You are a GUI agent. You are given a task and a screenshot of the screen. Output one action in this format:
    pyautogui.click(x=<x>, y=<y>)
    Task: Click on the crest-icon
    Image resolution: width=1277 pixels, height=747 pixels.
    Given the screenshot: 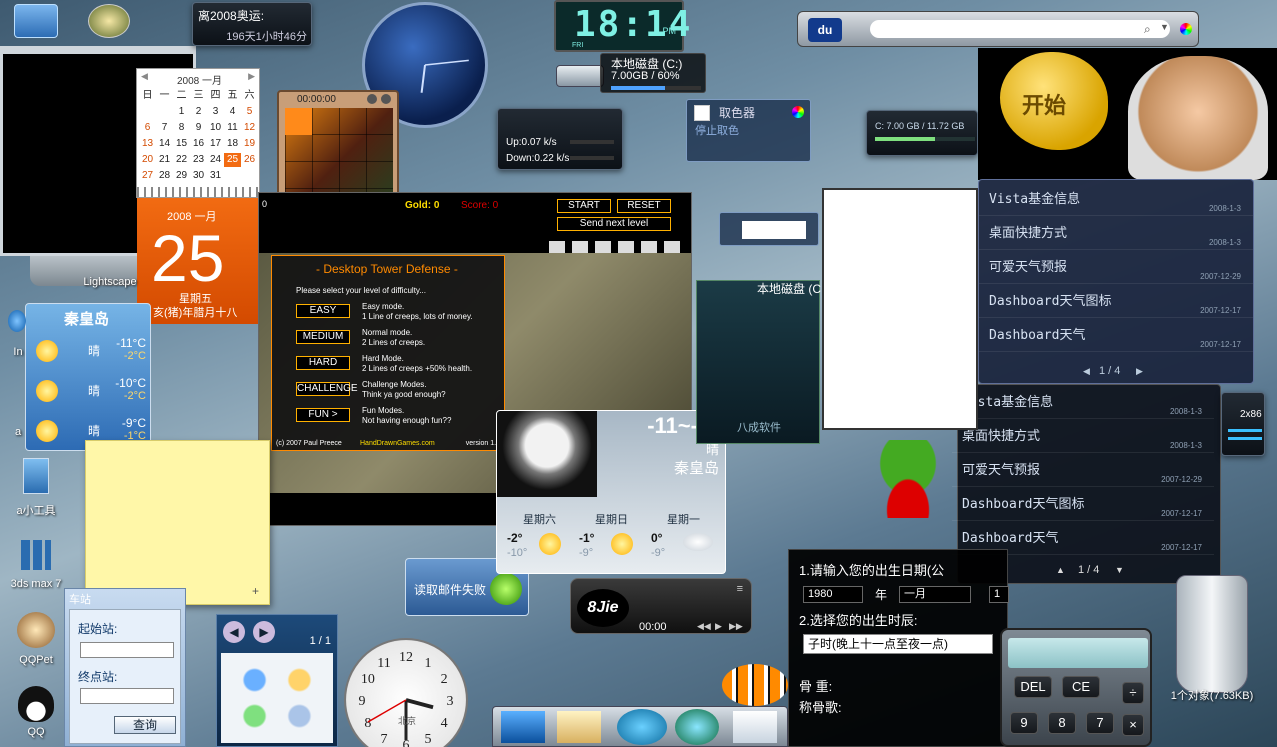 What is the action you would take?
    pyautogui.click(x=109, y=21)
    